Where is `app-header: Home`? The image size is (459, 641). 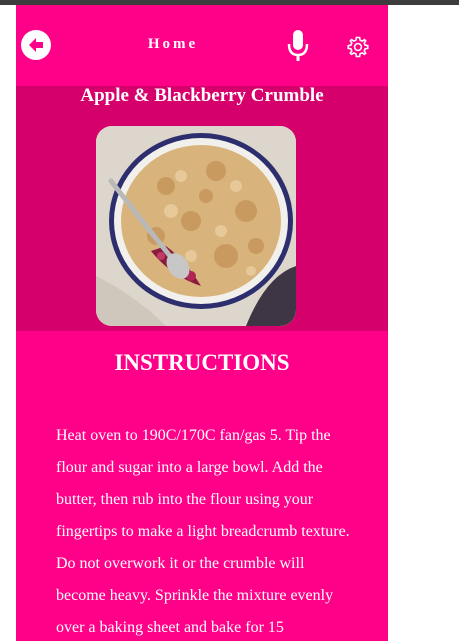
app-header: Home is located at coordinates (202, 45).